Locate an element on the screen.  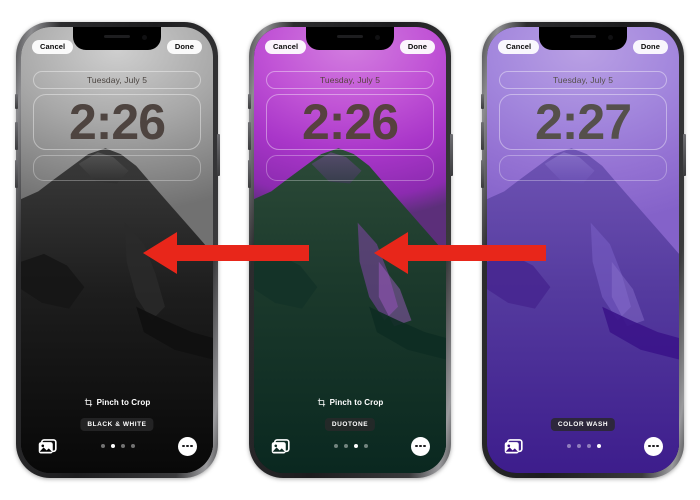
lockscreen-widgets: Tuesday, July 5 2:27 is located at coordinates (583, 126).